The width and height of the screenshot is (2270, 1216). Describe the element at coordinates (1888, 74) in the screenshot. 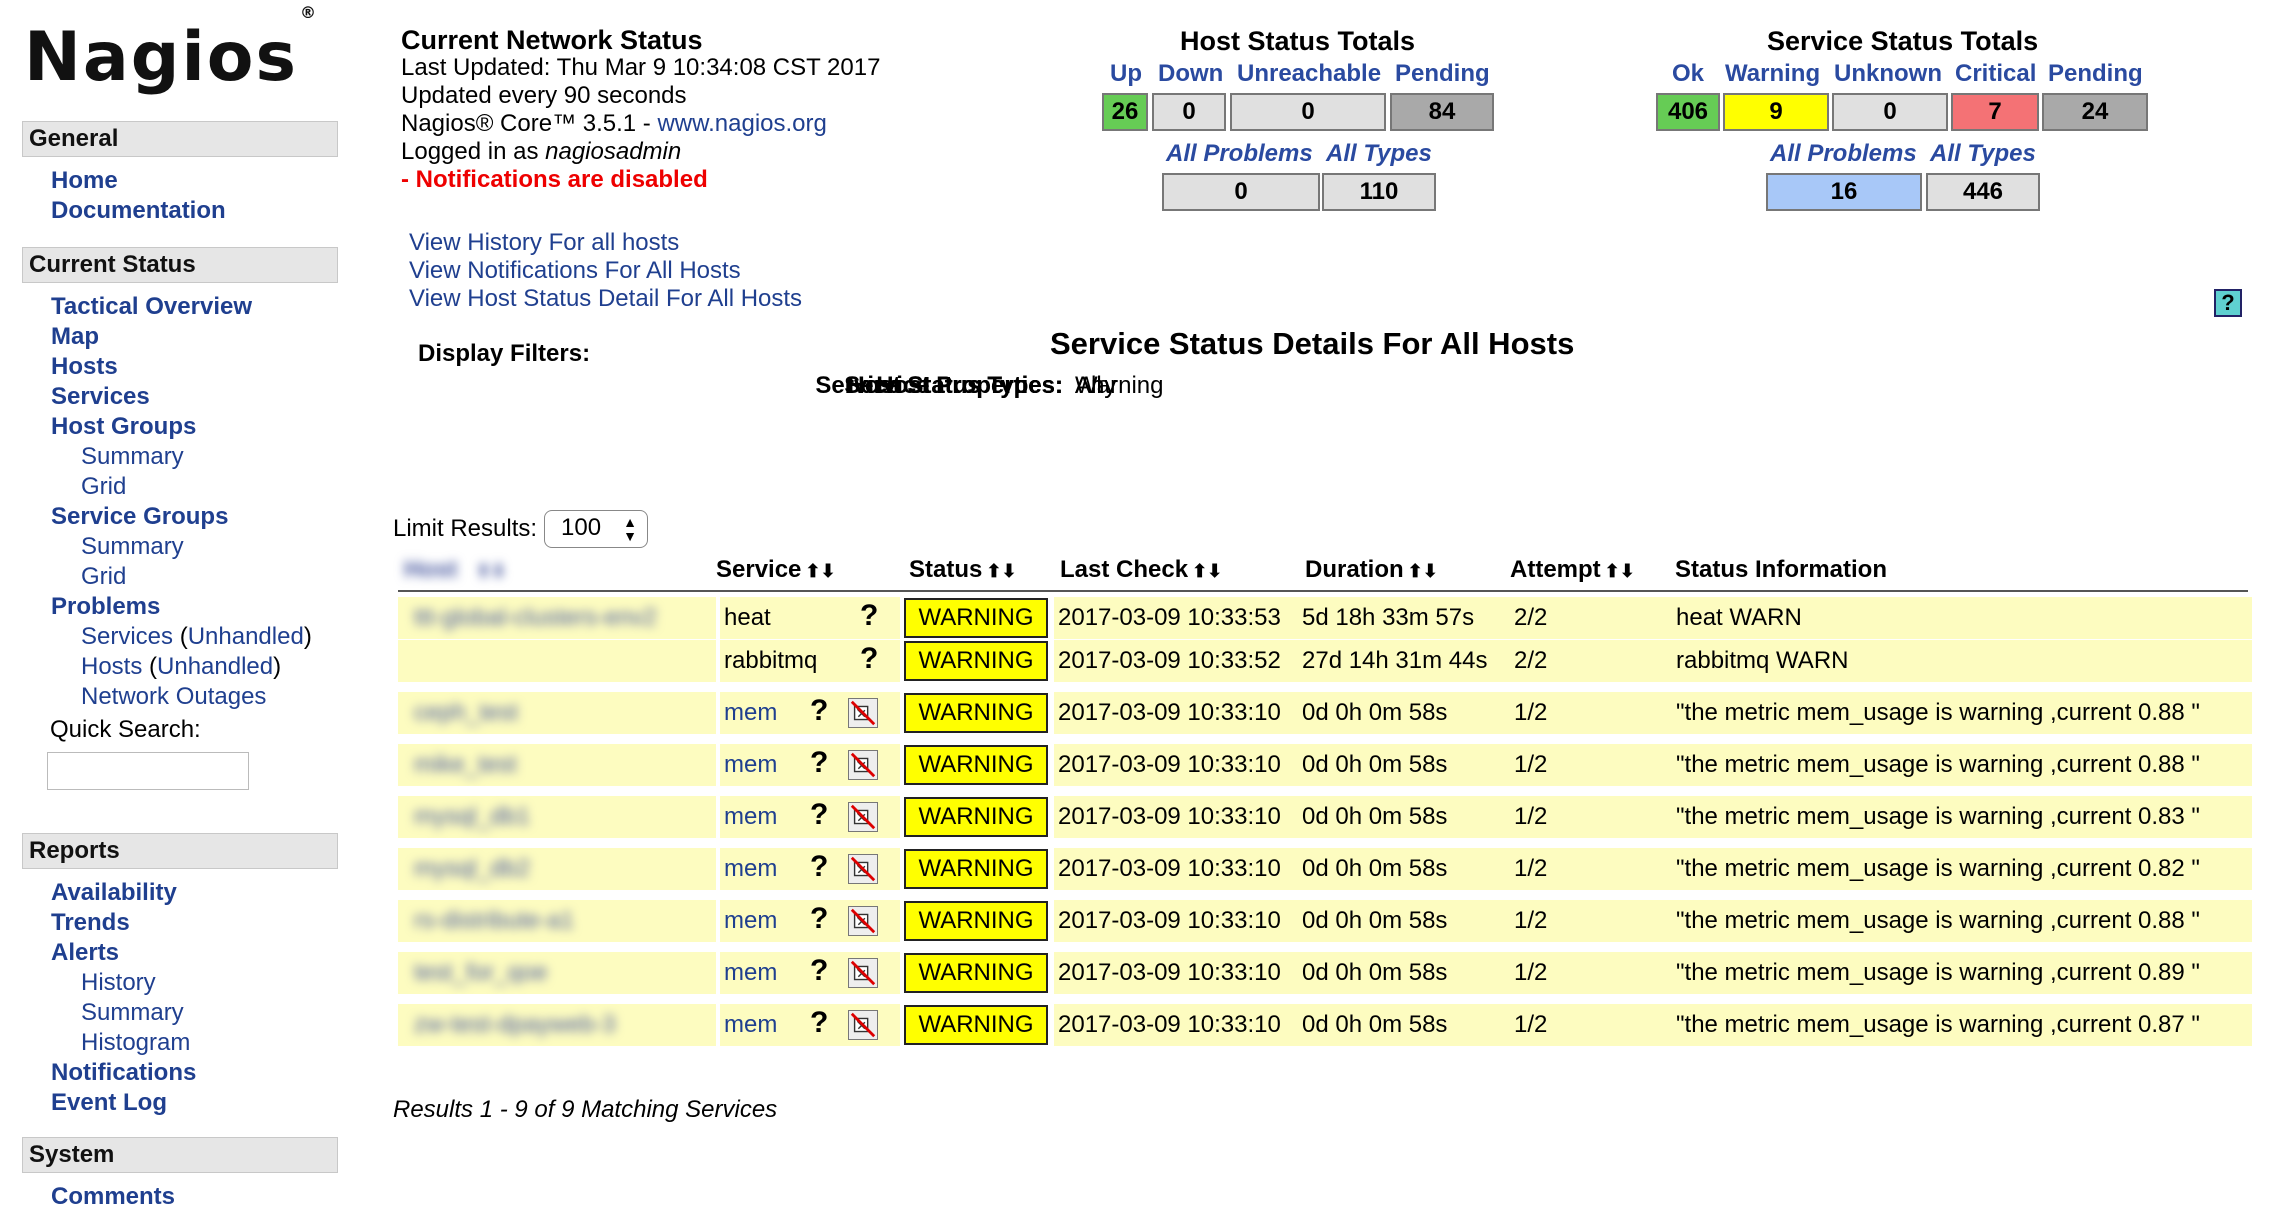

I see `service-label-unknown: Unknown` at that location.